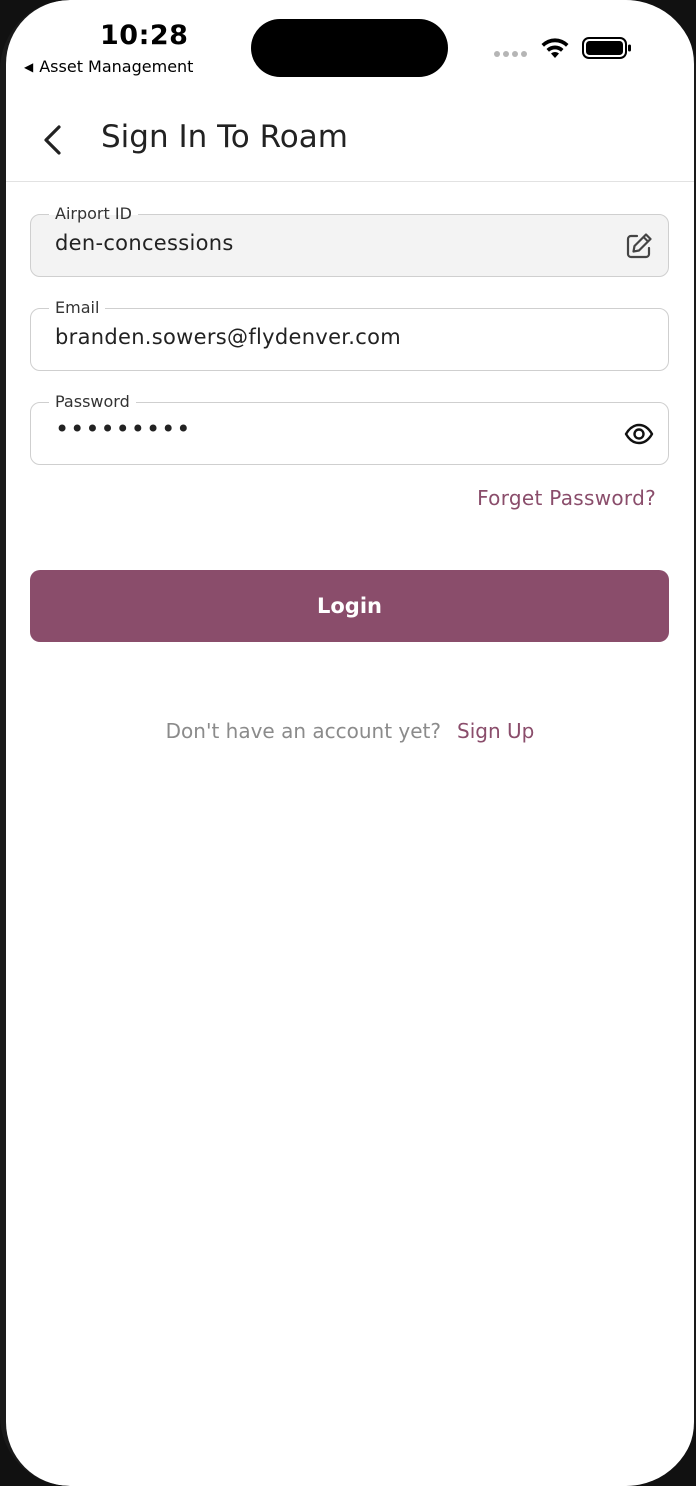  What do you see at coordinates (350, 141) in the screenshot?
I see `app-header: Sign In To Roam` at bounding box center [350, 141].